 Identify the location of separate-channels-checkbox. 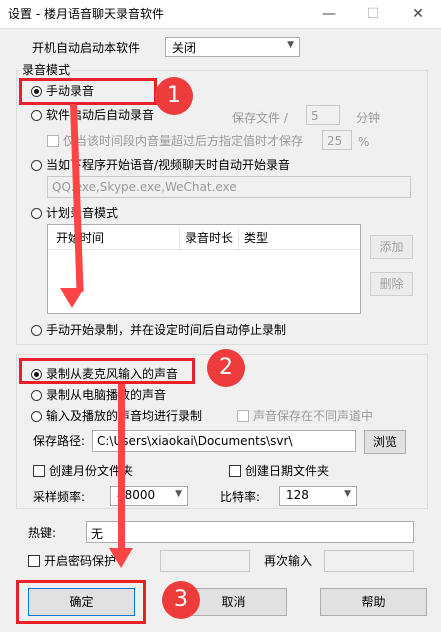
(243, 416).